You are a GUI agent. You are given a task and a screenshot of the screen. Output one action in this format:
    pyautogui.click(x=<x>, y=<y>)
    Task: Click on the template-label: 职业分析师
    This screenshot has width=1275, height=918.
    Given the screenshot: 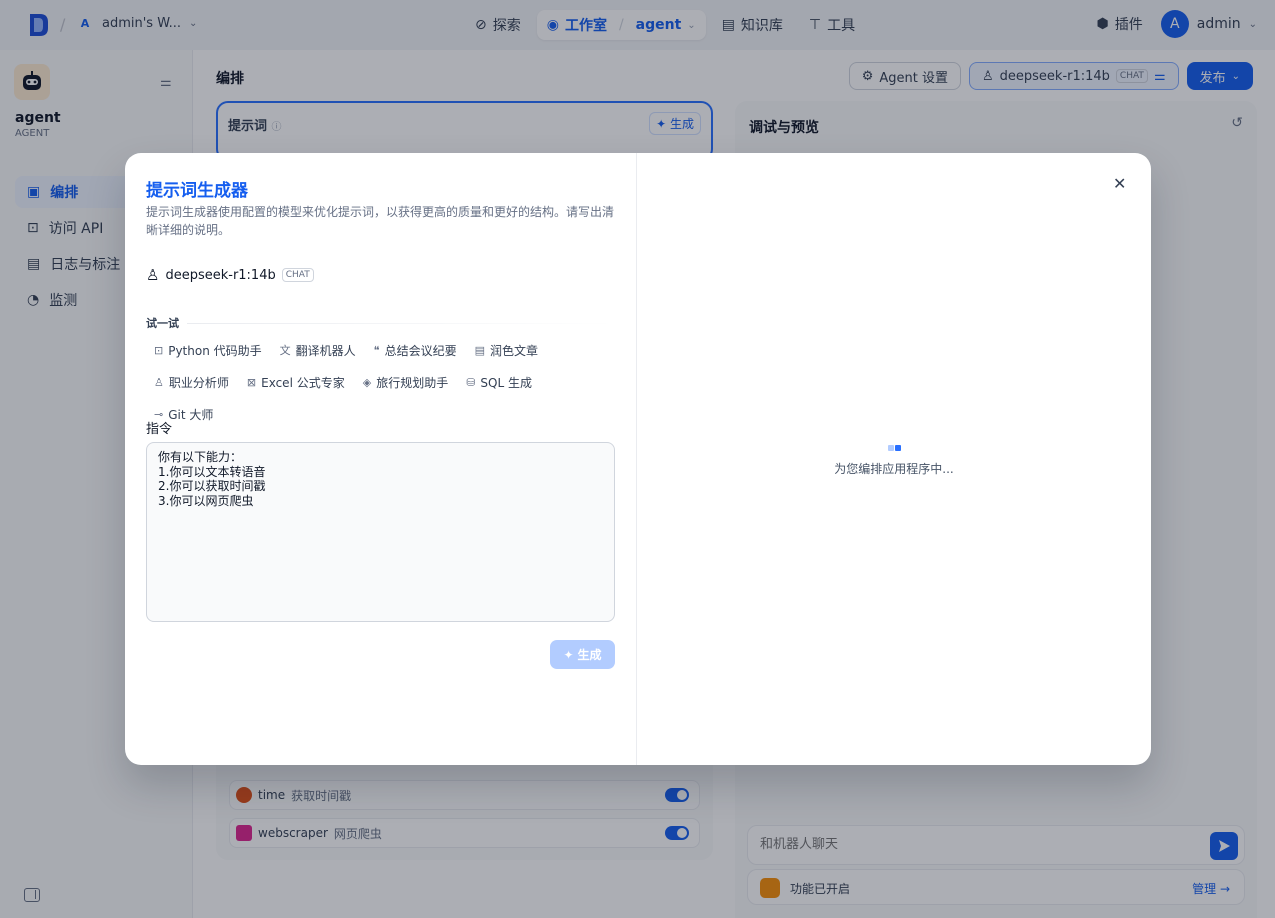 What is the action you would take?
    pyautogui.click(x=198, y=382)
    